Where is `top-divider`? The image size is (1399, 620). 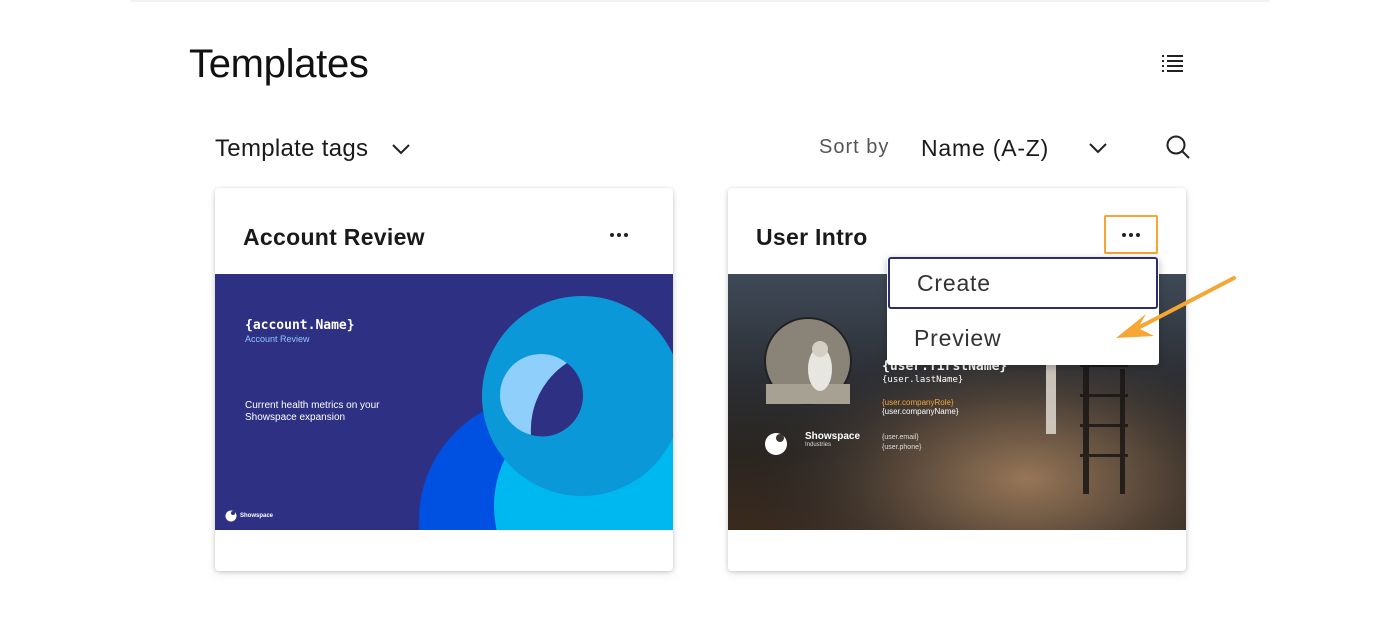 top-divider is located at coordinates (700, 1).